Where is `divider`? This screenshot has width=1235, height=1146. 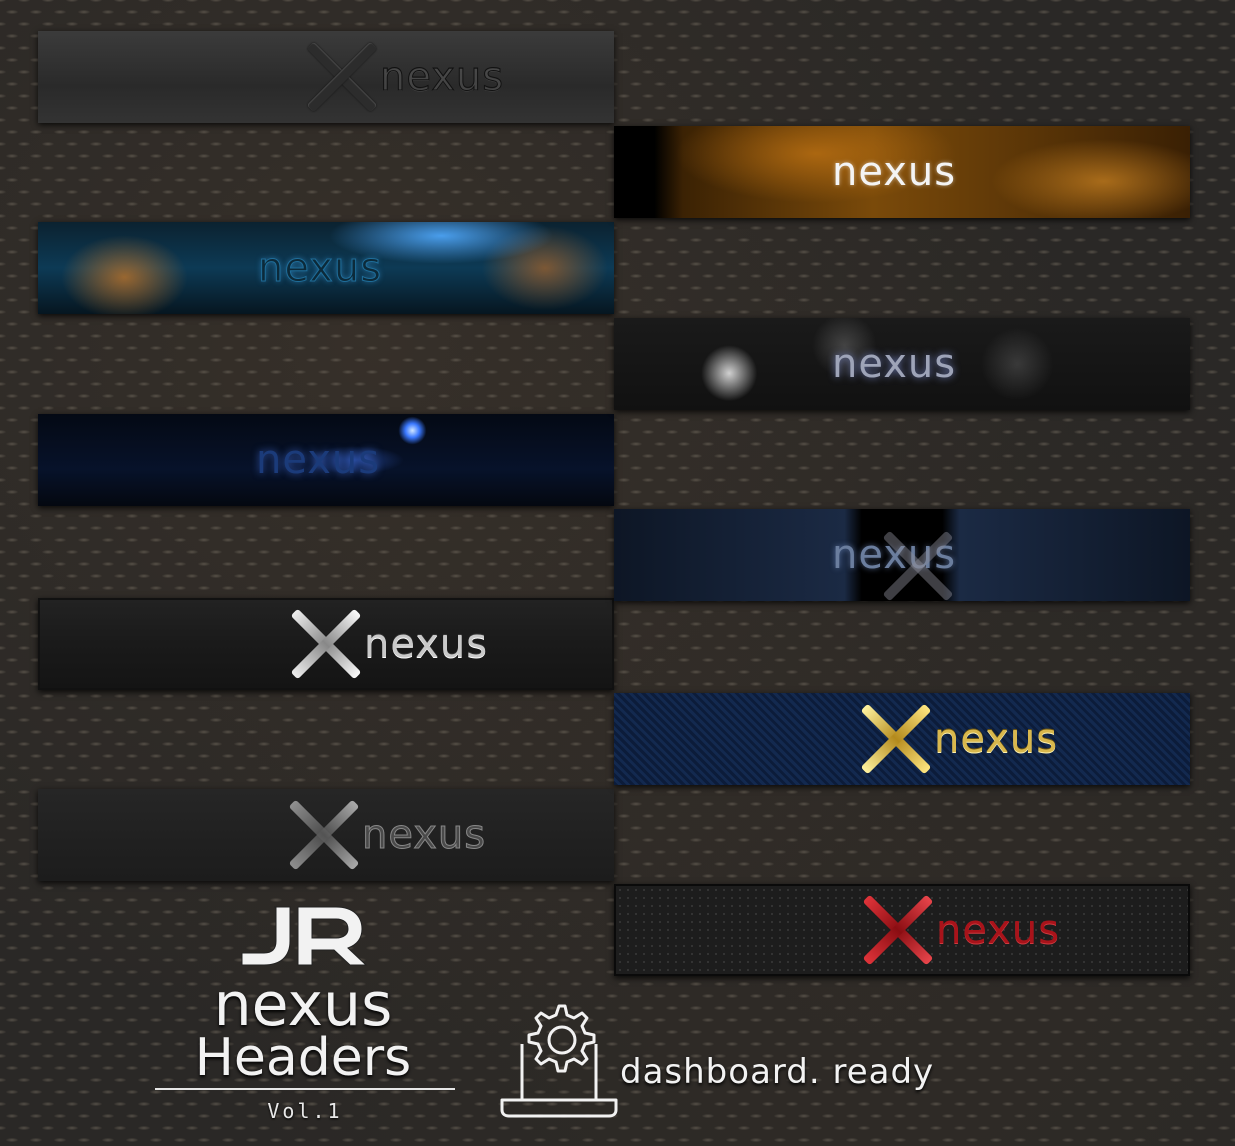
divider is located at coordinates (305, 1089).